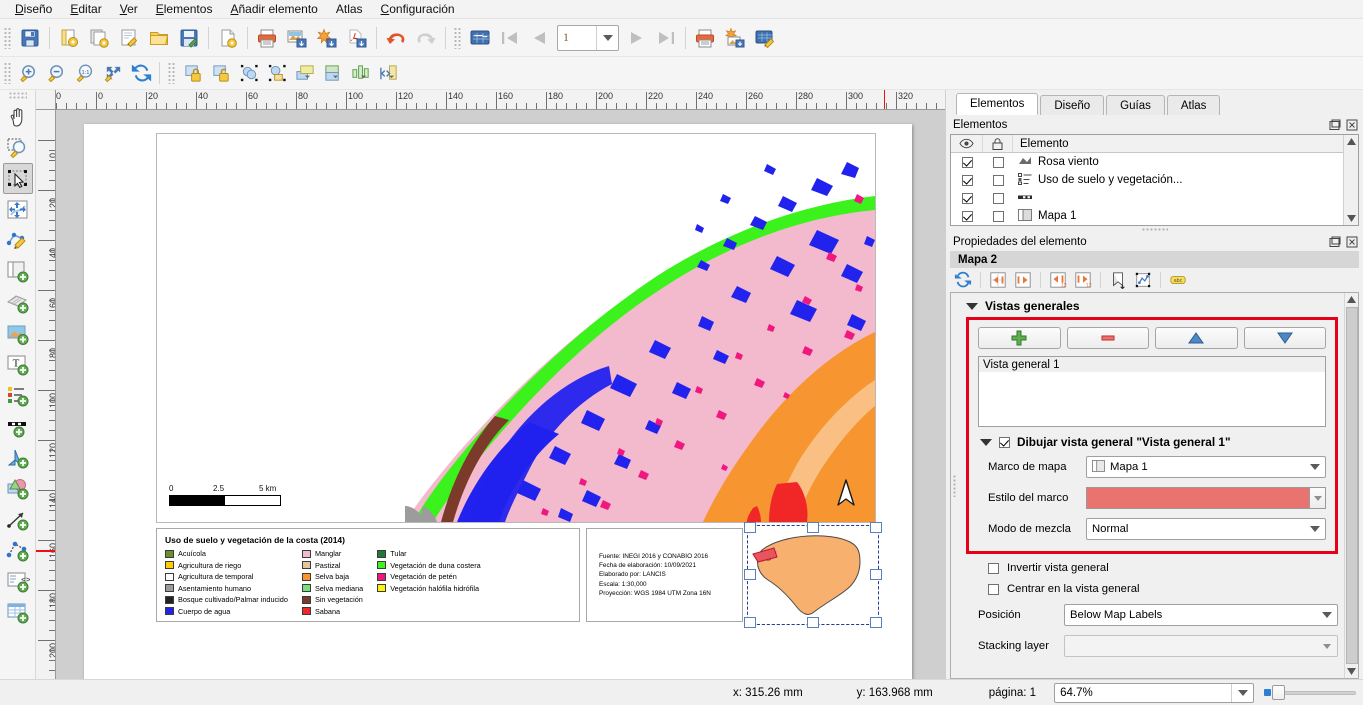  What do you see at coordinates (33, 9) in the screenshot?
I see `menu-diseno: DDiseñoiseño` at bounding box center [33, 9].